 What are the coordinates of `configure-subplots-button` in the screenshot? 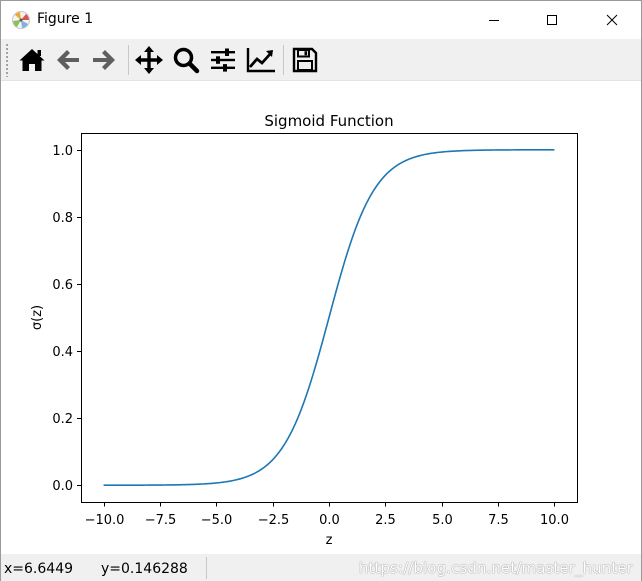 It's located at (223, 60).